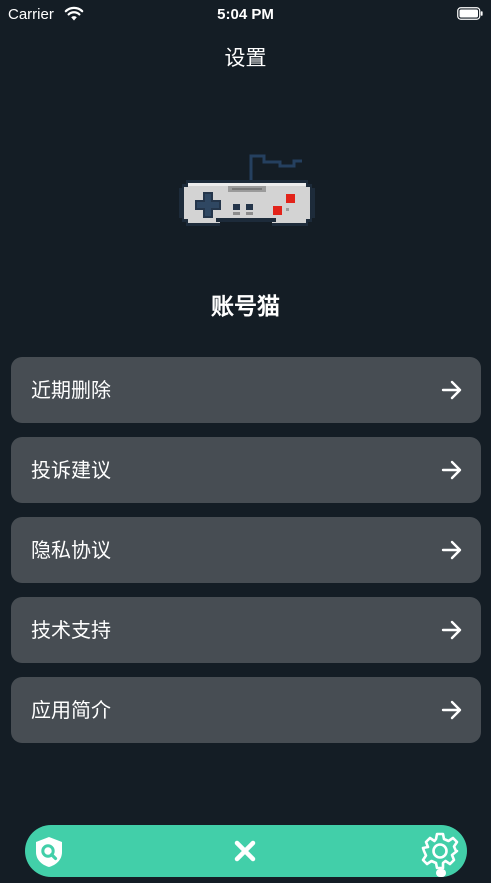  I want to click on shield-search-icon, so click(49, 852).